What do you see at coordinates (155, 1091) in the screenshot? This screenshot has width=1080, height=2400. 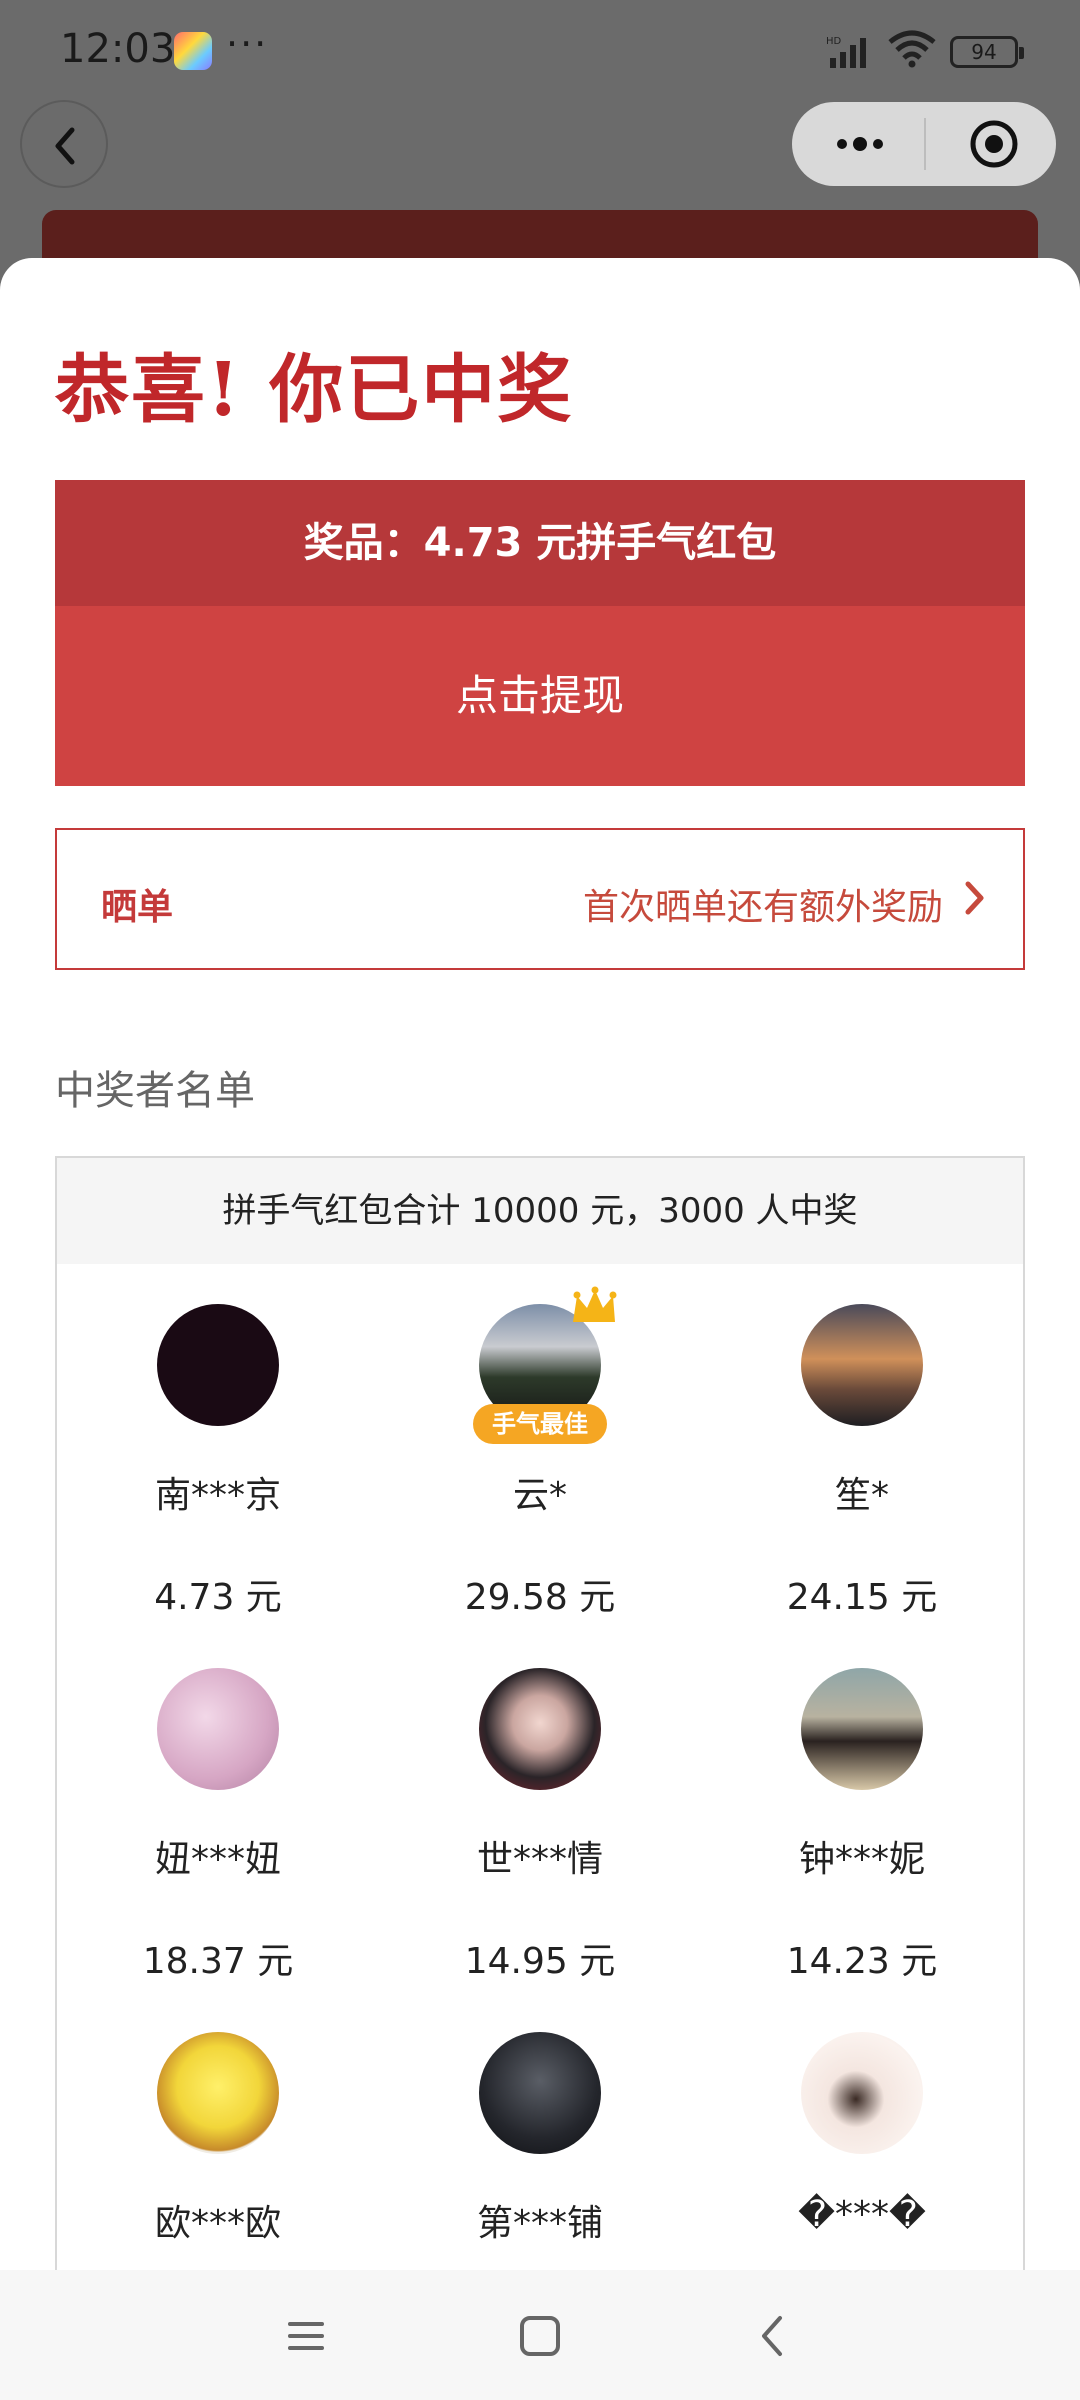 I see `winners-title: 中奖者名单` at bounding box center [155, 1091].